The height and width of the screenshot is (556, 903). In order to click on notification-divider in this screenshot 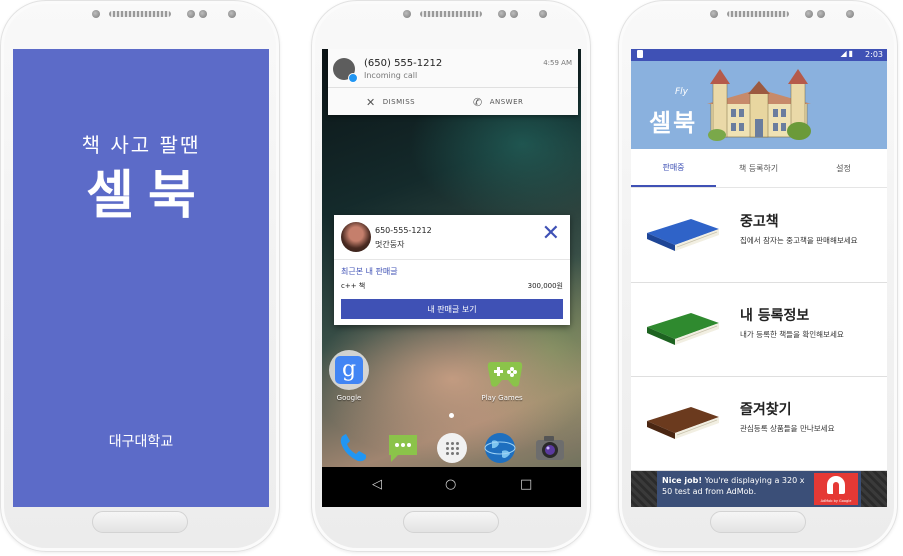, I will do `click(453, 87)`.